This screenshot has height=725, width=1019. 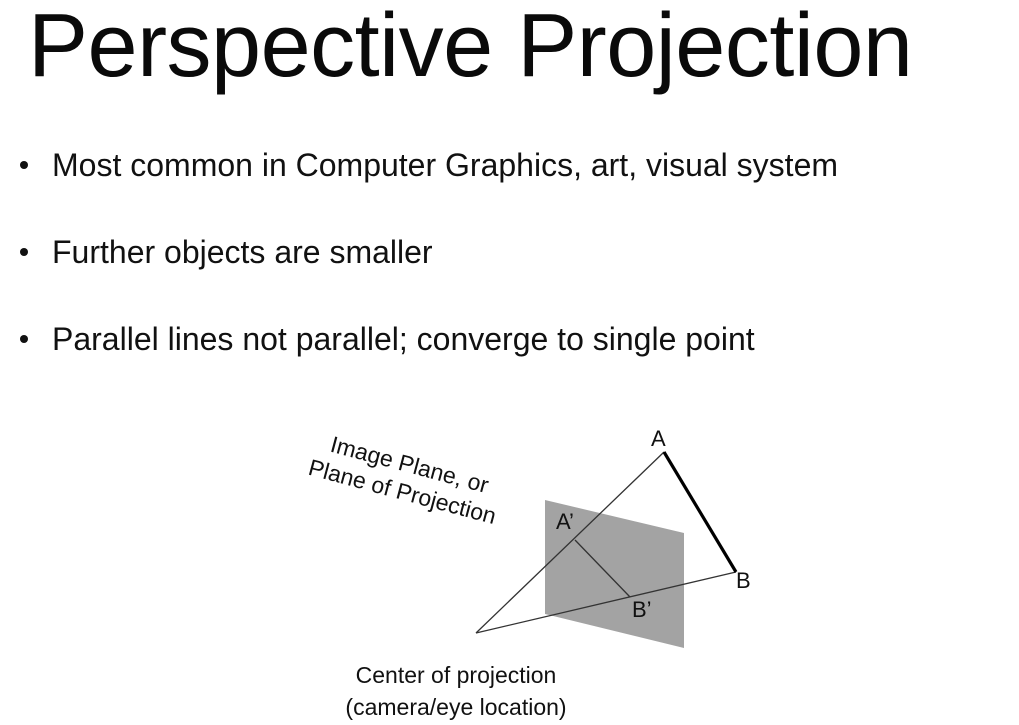 I want to click on point-a-label: A, so click(x=658, y=438).